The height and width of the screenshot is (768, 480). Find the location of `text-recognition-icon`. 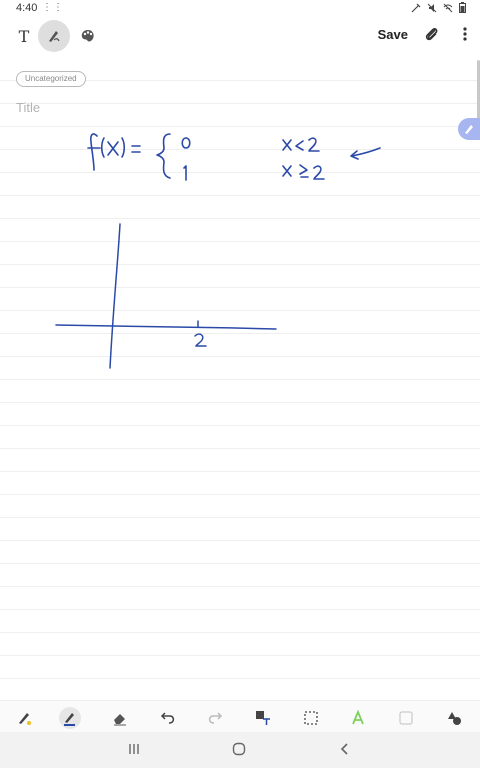

text-recognition-icon is located at coordinates (358, 717).